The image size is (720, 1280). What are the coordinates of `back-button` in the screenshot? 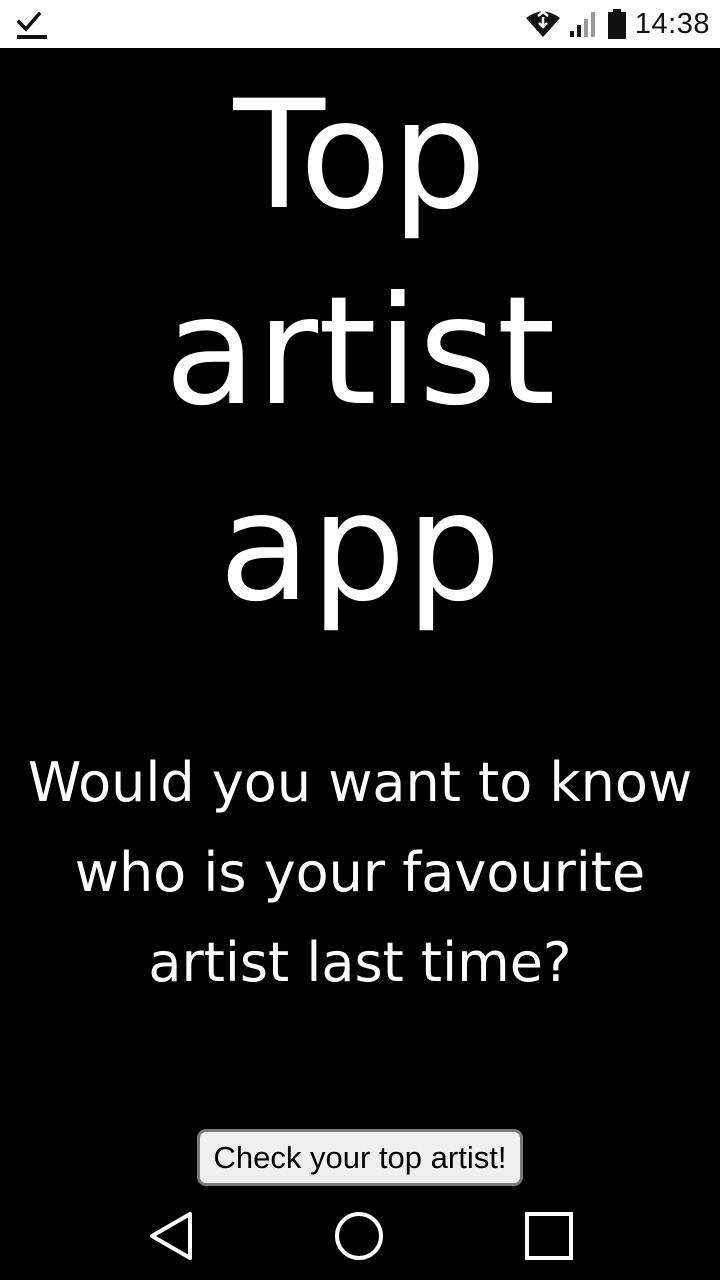 It's located at (170, 1236).